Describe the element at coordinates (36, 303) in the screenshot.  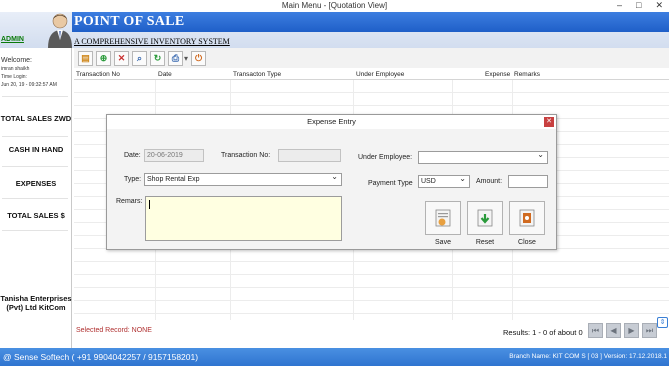
I see `company-name: Tanisha Enterprises (Pvt) Ltd KitCom` at that location.